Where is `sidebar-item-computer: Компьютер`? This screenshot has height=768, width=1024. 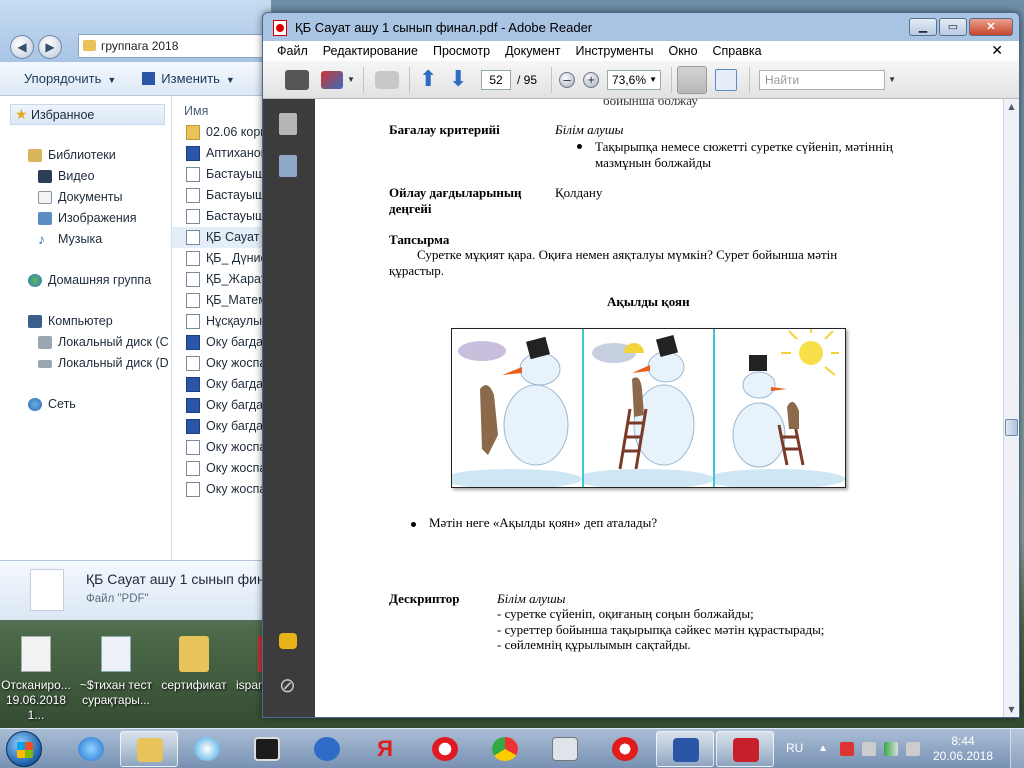
sidebar-item-computer: Компьютер is located at coordinates (85, 321).